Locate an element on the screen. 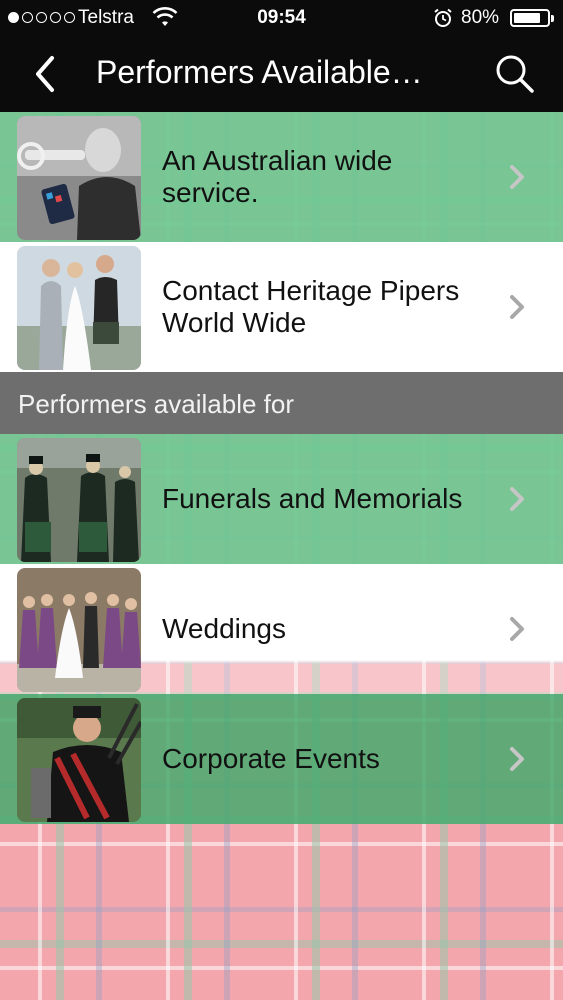 Image resolution: width=563 pixels, height=1000 pixels. wedding-couple-piper-photo-thumbnail is located at coordinates (79, 308).